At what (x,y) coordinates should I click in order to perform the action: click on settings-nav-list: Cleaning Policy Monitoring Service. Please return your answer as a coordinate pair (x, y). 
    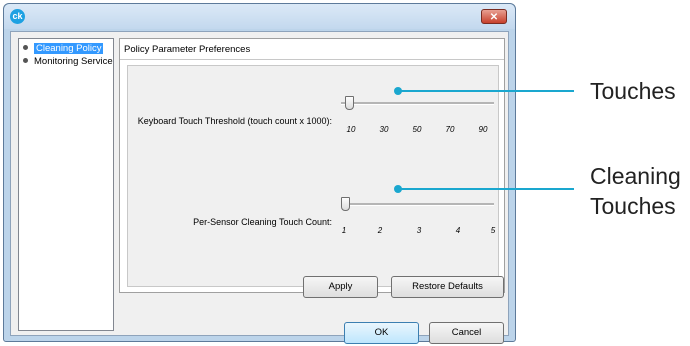
    Looking at the image, I should click on (66, 184).